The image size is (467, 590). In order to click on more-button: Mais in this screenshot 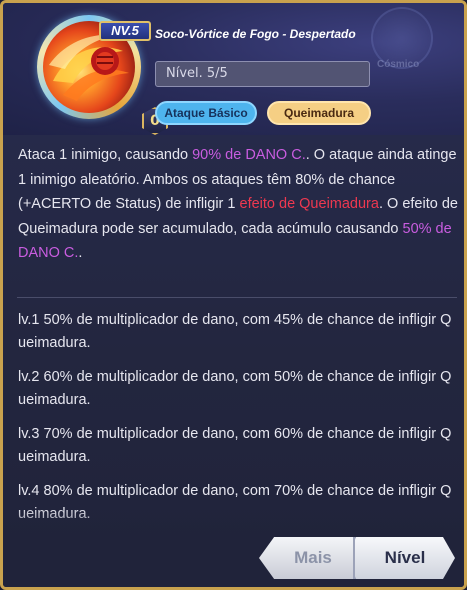, I will do `click(313, 558)`.